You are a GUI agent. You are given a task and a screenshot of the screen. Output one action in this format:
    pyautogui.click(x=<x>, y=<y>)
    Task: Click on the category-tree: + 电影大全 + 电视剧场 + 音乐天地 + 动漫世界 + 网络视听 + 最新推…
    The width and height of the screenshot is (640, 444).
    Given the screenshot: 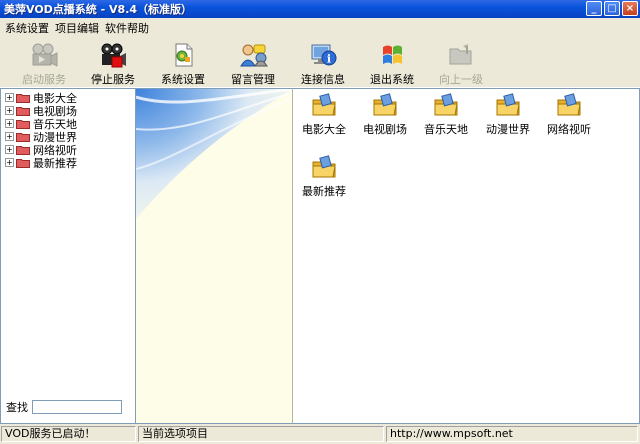 What is the action you would take?
    pyautogui.click(x=68, y=129)
    